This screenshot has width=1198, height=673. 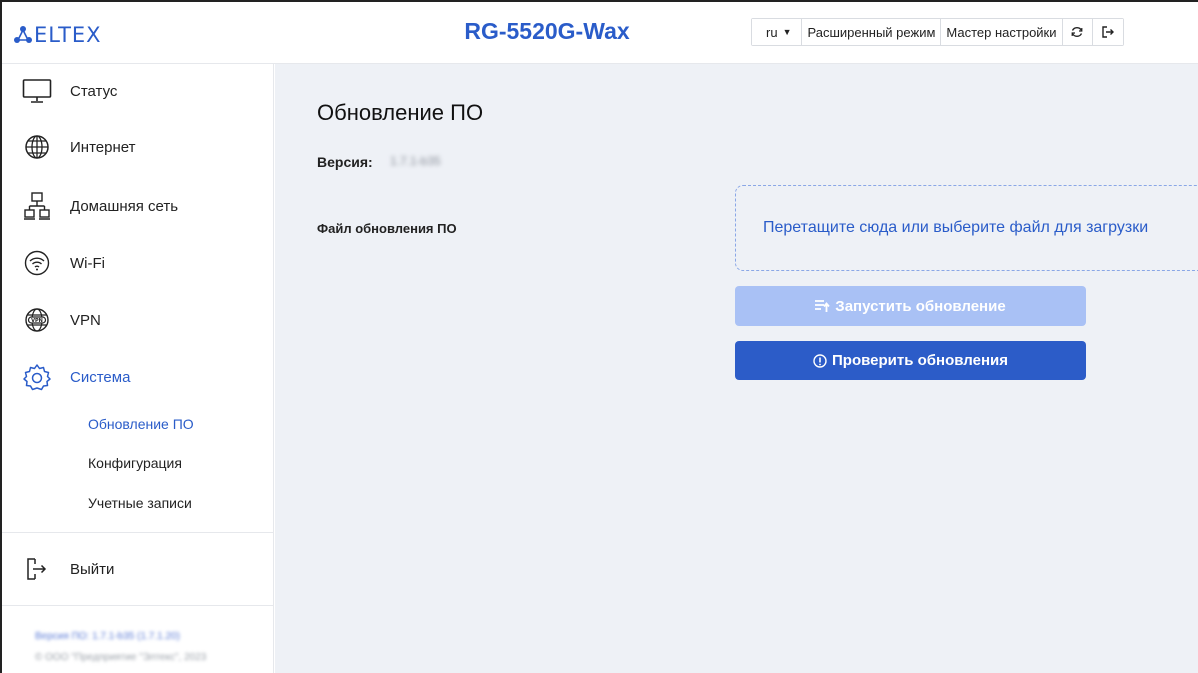 I want to click on start-update-button: Запустить обновление, so click(x=910, y=306).